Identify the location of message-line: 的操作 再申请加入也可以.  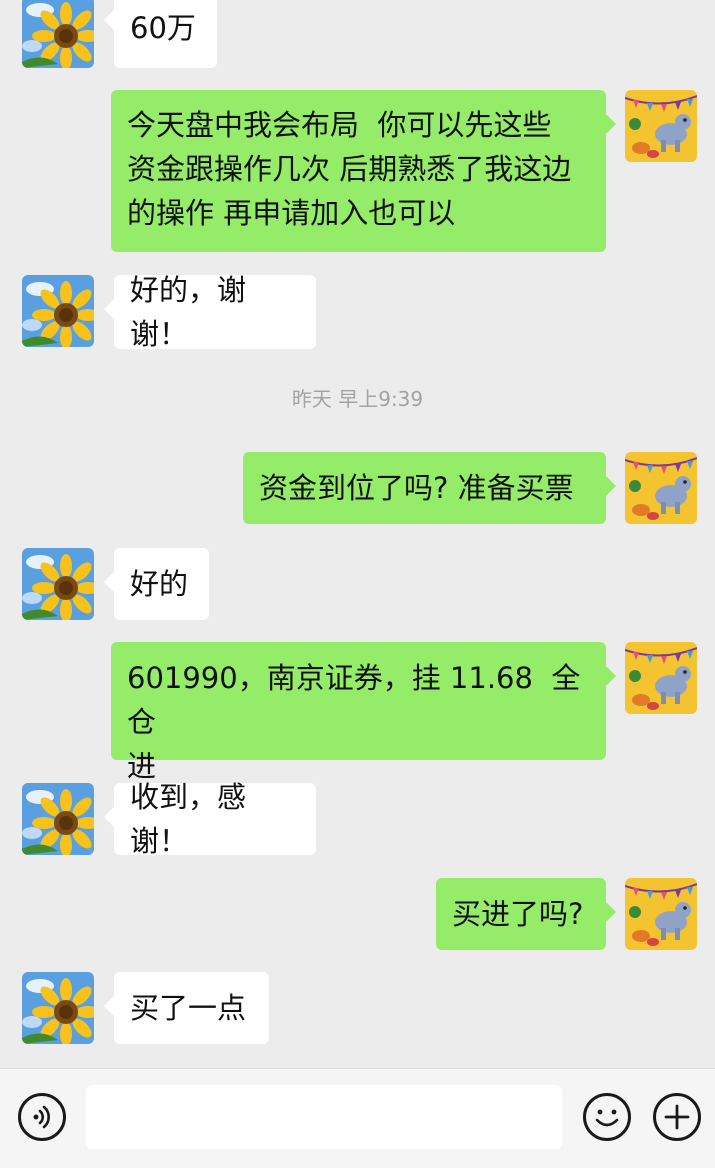
(291, 213).